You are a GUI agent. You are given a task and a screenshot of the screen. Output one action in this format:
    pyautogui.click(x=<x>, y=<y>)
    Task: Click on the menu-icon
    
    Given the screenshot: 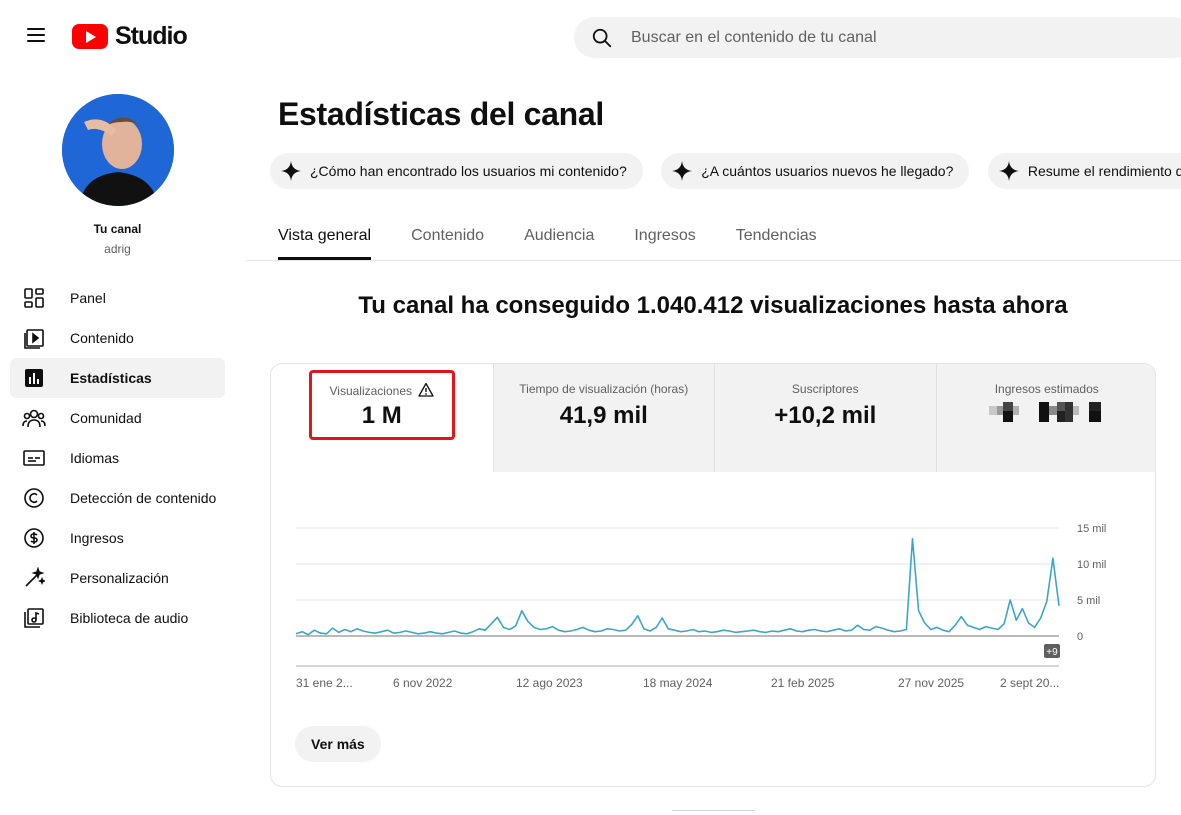 What is the action you would take?
    pyautogui.click(x=36, y=38)
    